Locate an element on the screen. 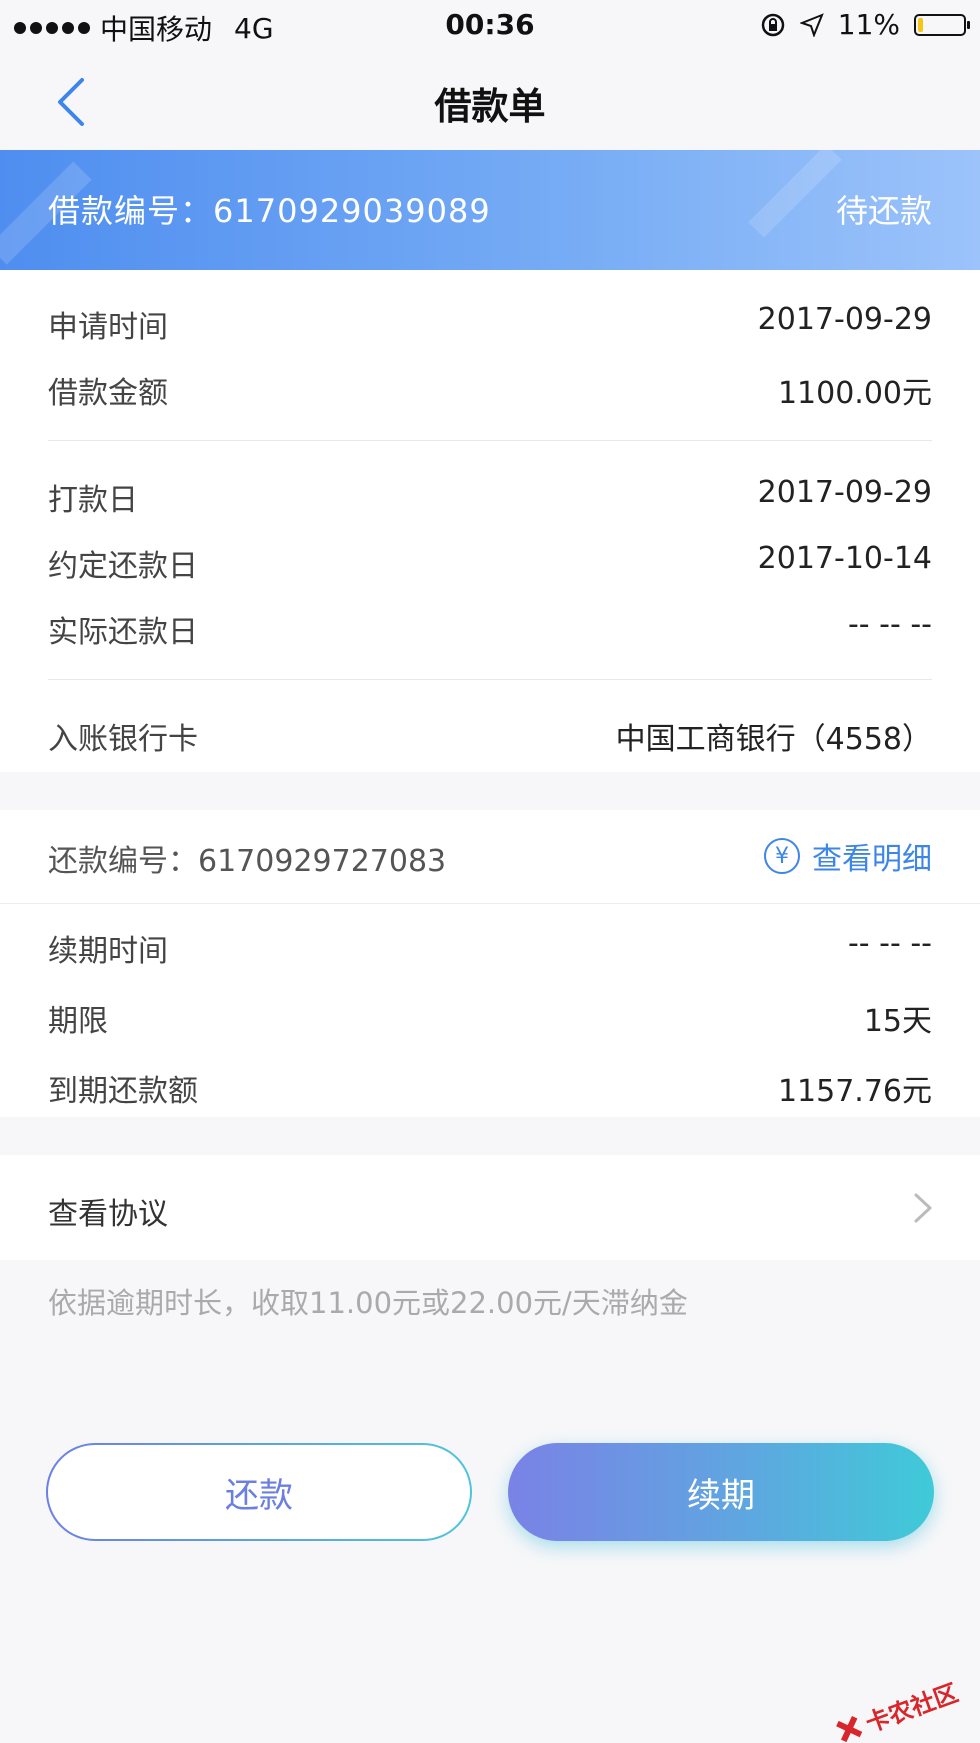 The width and height of the screenshot is (980, 1743). loan-number: 借款编号：6170929039089 is located at coordinates (269, 209).